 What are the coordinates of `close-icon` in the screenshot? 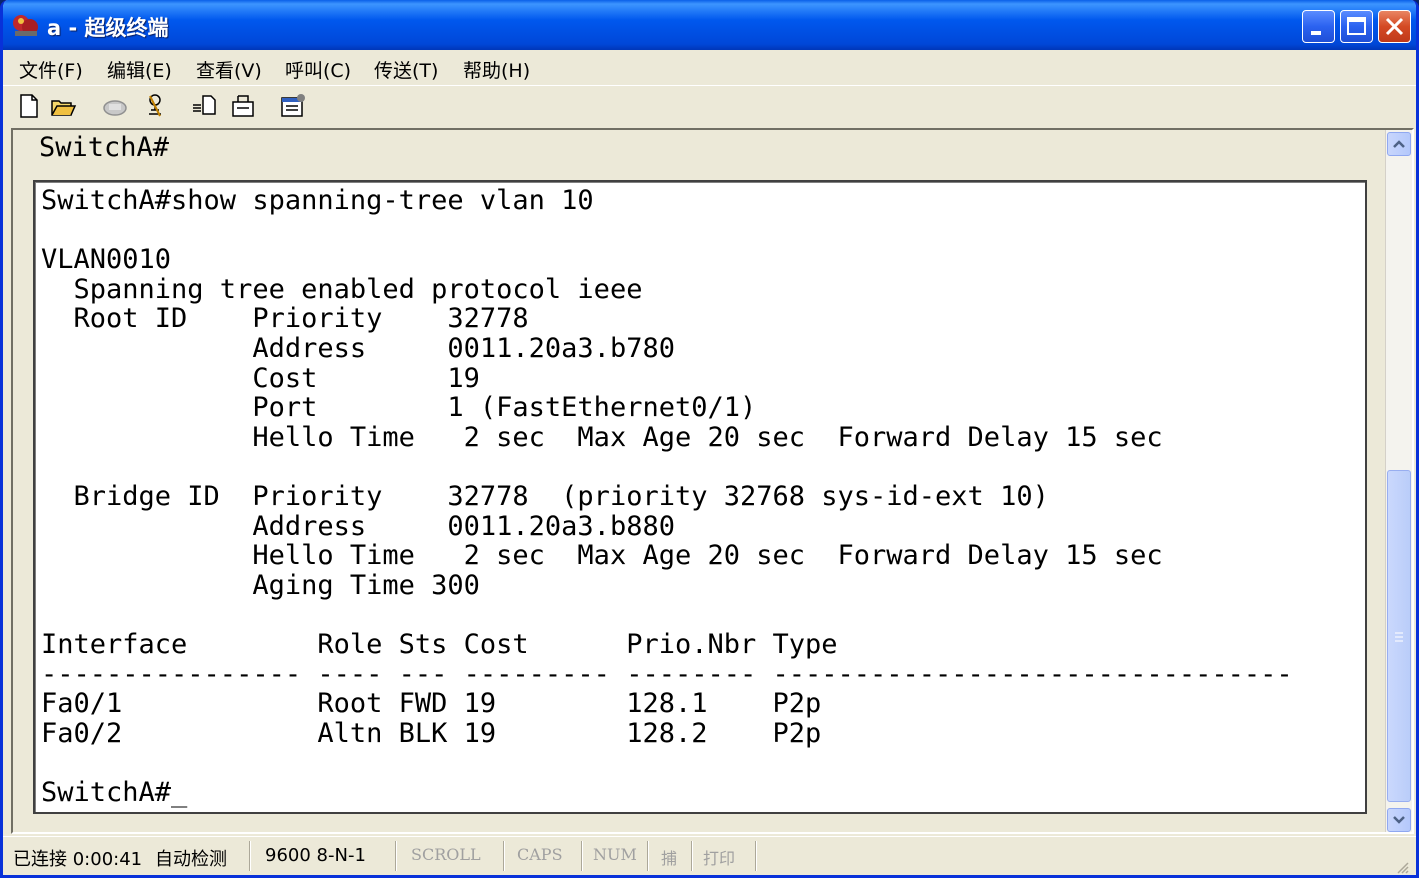 It's located at (1394, 26).